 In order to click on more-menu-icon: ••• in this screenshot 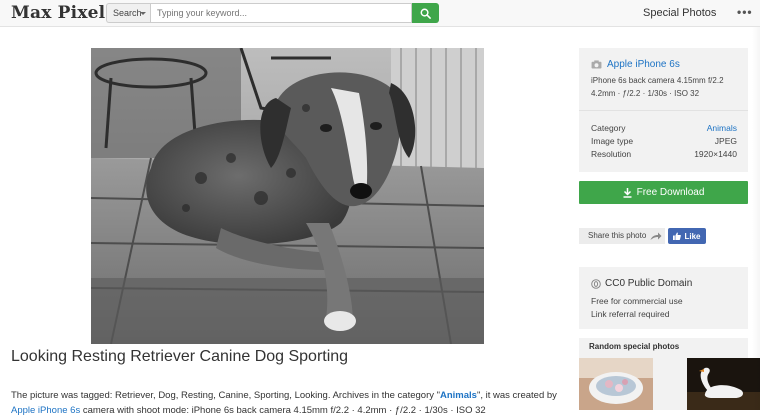, I will do `click(745, 12)`.